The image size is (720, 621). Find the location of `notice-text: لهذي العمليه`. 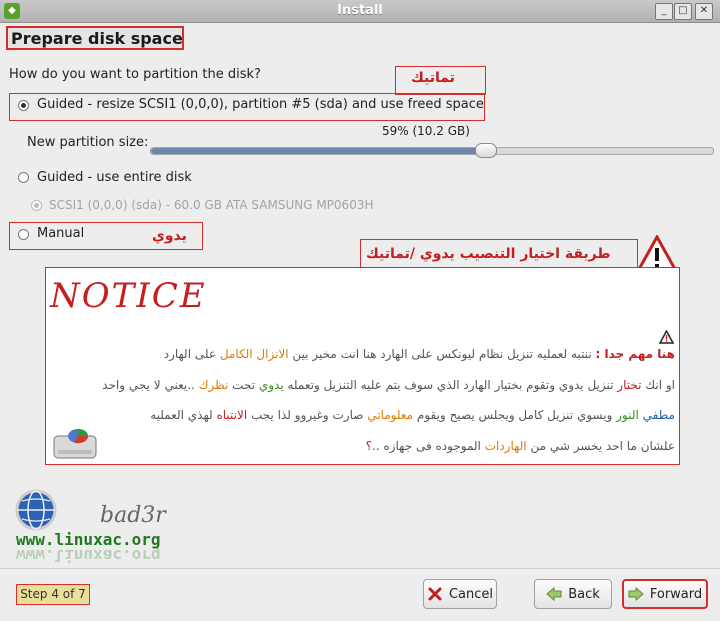

notice-text: لهذي العمليه is located at coordinates (183, 415).